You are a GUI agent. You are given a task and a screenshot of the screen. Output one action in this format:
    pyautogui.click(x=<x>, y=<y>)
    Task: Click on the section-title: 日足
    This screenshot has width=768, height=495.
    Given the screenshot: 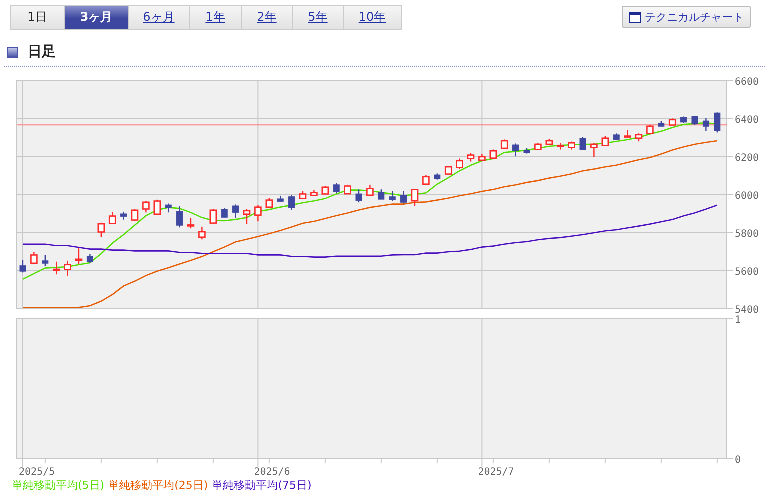 What is the action you would take?
    pyautogui.click(x=42, y=52)
    